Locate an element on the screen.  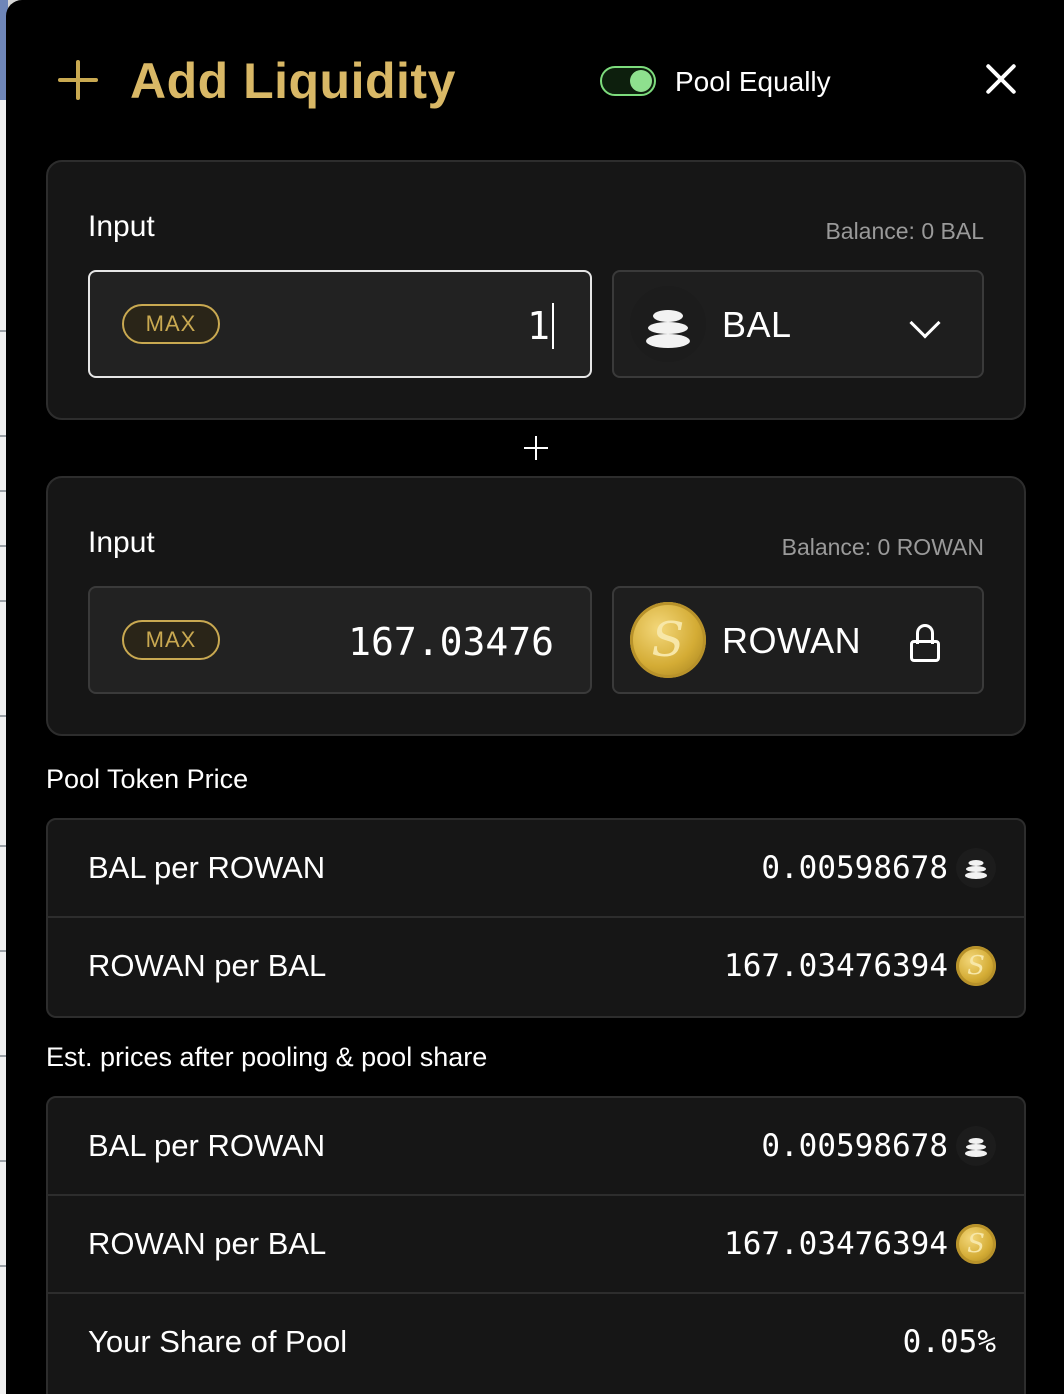
amount-input-rowan: MAX 167.03476 is located at coordinates (340, 640).